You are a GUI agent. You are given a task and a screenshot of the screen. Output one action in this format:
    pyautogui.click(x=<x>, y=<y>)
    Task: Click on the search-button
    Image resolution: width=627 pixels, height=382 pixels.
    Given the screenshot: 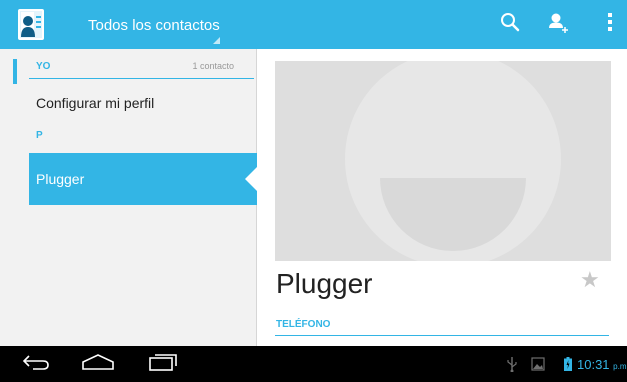 What is the action you would take?
    pyautogui.click(x=510, y=24)
    